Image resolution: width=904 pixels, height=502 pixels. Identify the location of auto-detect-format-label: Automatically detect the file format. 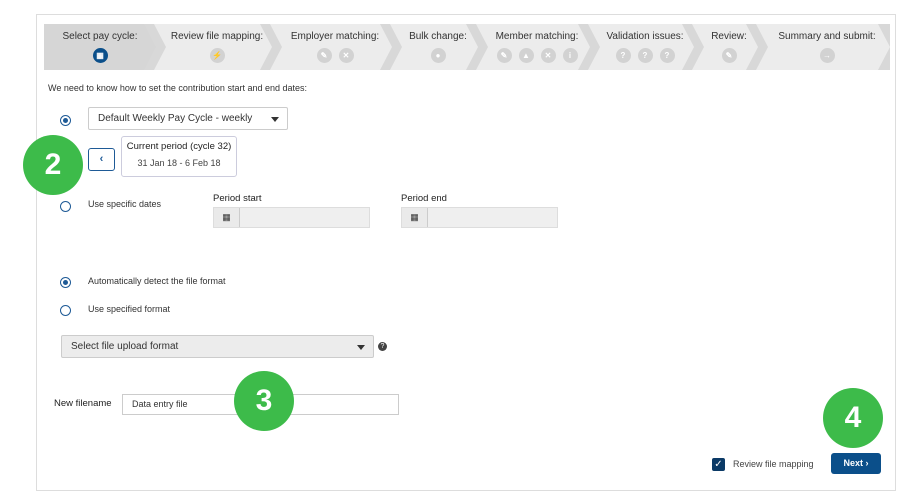
(157, 281).